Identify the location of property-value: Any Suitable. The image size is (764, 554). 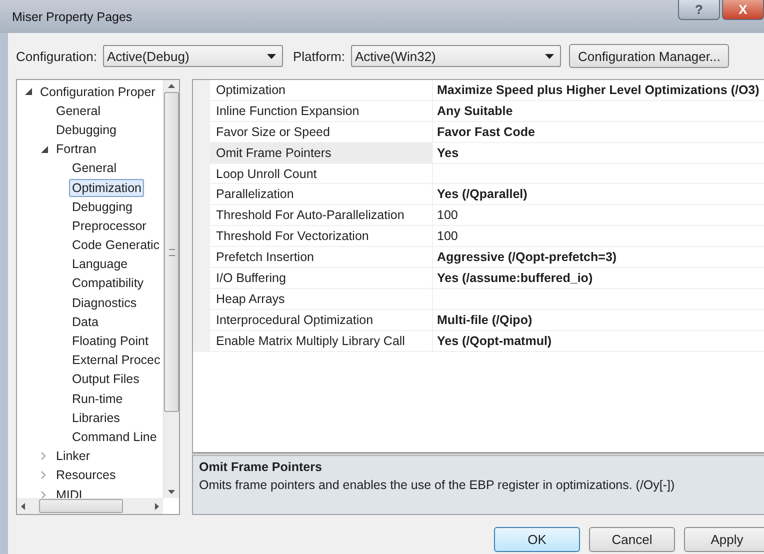
(473, 110).